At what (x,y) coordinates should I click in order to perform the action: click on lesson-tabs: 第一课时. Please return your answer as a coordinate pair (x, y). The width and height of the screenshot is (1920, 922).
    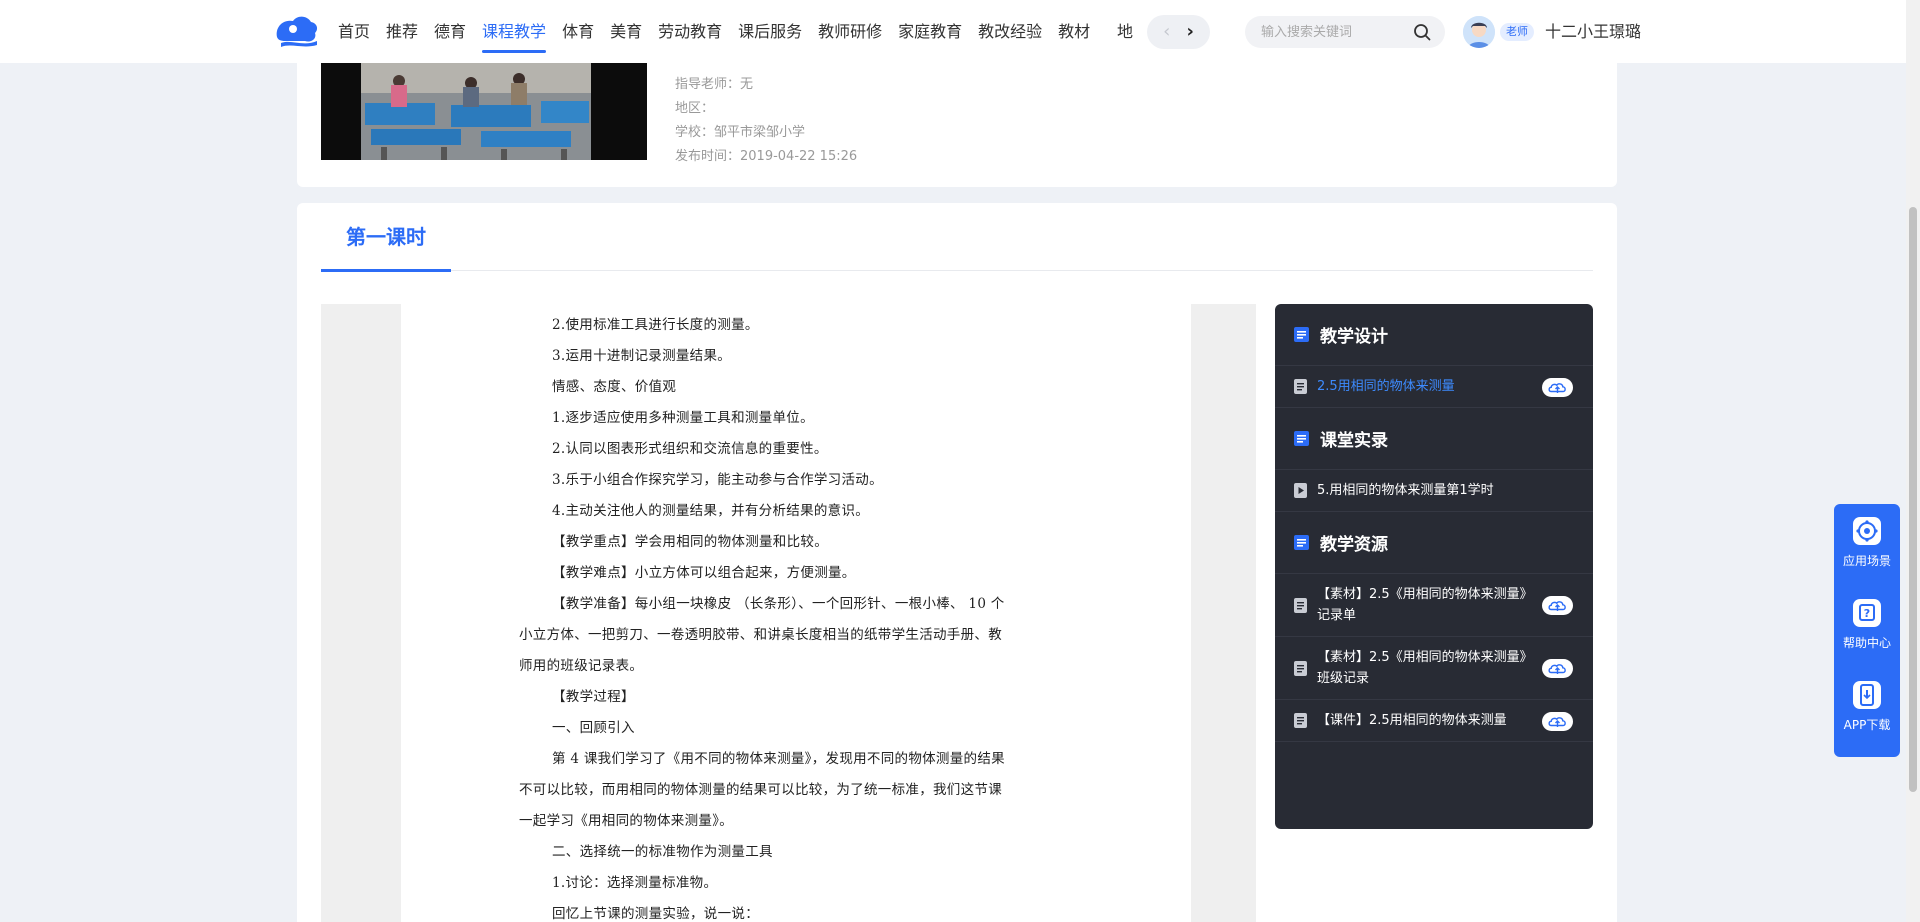
    Looking at the image, I should click on (957, 237).